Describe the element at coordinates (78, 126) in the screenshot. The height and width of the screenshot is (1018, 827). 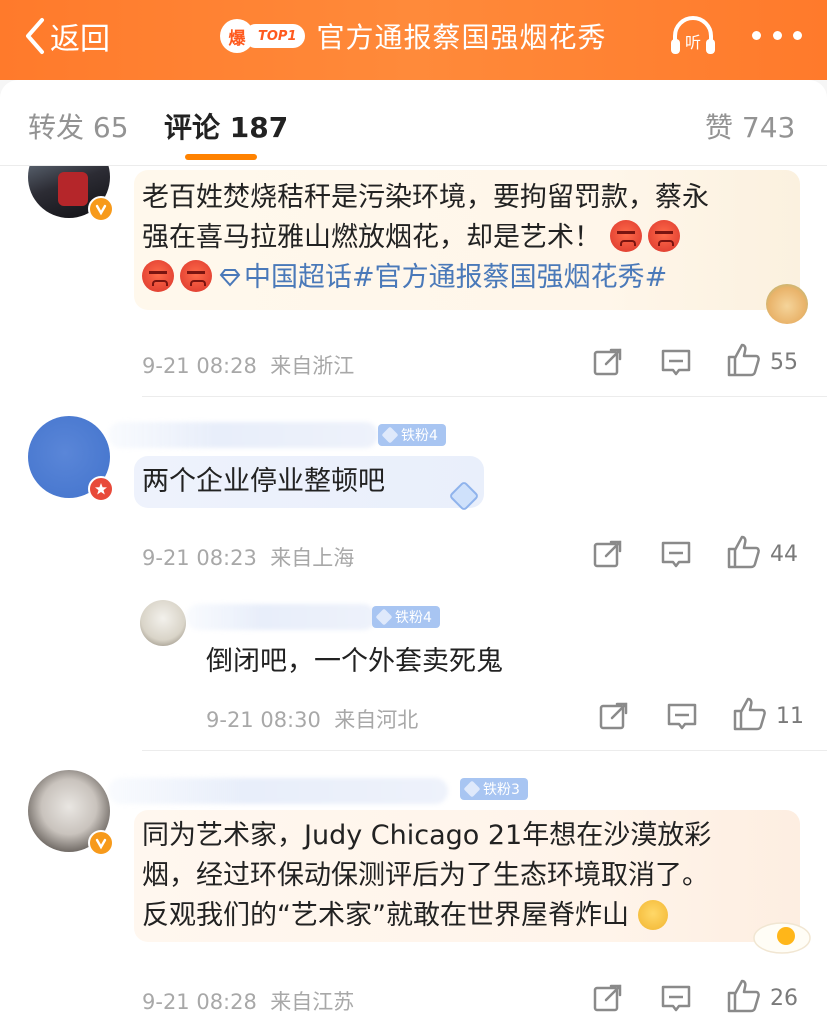
I see `tab-repost: 转发 65` at that location.